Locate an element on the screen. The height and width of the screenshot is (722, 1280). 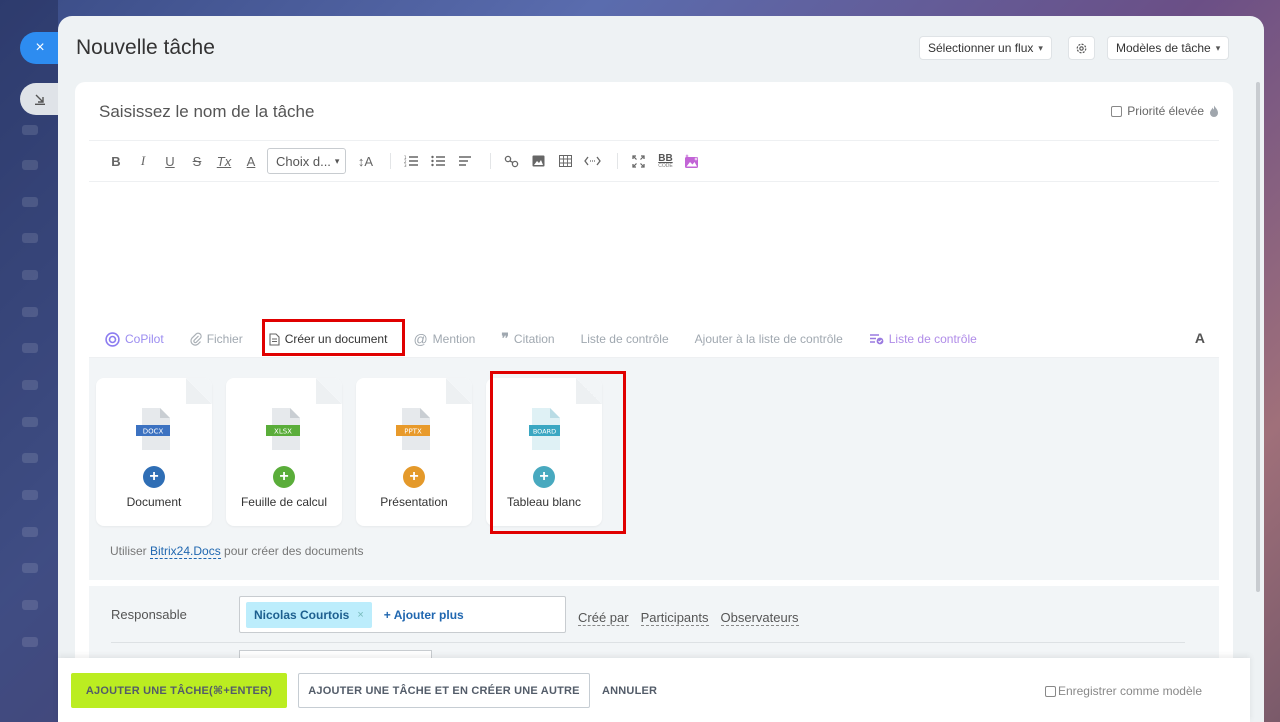
tab-add-to-checklist-label: Ajouter à la liste de contrôle is located at coordinates (768, 339).